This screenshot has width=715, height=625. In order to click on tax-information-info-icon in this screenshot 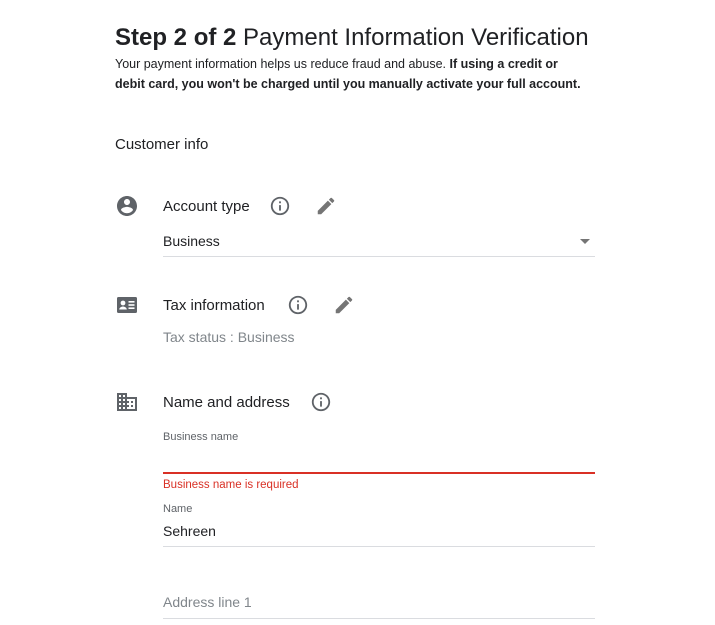, I will do `click(298, 305)`.